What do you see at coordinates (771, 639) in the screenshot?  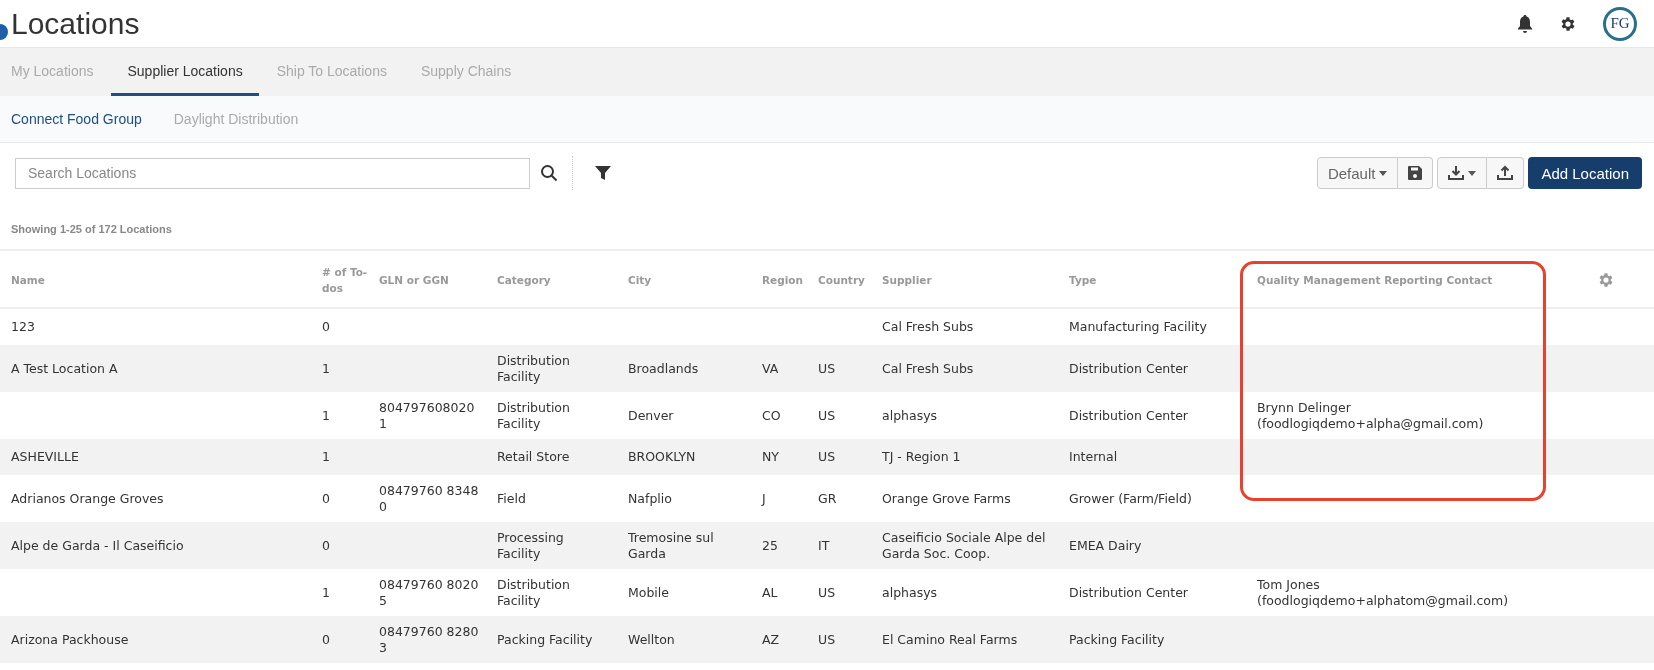 I see `table-cell: AZ` at bounding box center [771, 639].